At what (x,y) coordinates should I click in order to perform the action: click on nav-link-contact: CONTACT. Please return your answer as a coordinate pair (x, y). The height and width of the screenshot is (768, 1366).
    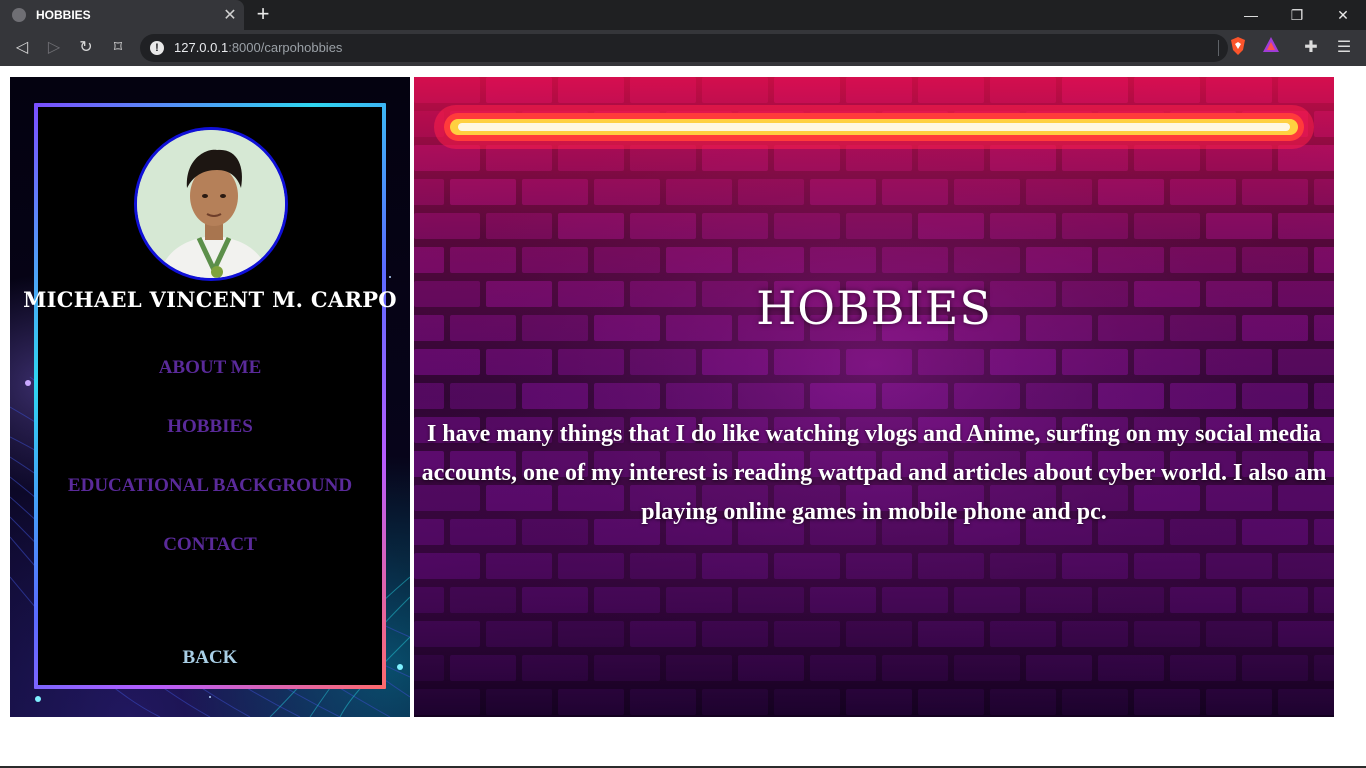
    Looking at the image, I should click on (210, 545).